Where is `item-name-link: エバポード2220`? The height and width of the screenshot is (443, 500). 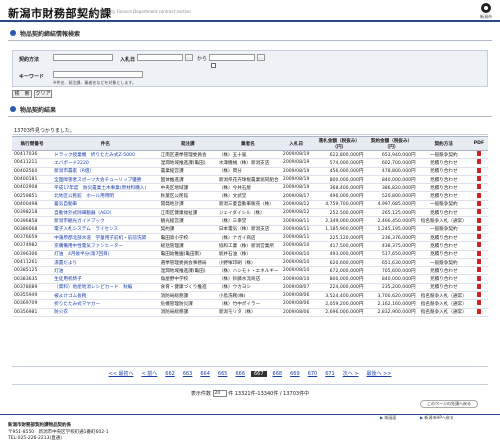 item-name-link: エバポード2220 is located at coordinates (105, 163).